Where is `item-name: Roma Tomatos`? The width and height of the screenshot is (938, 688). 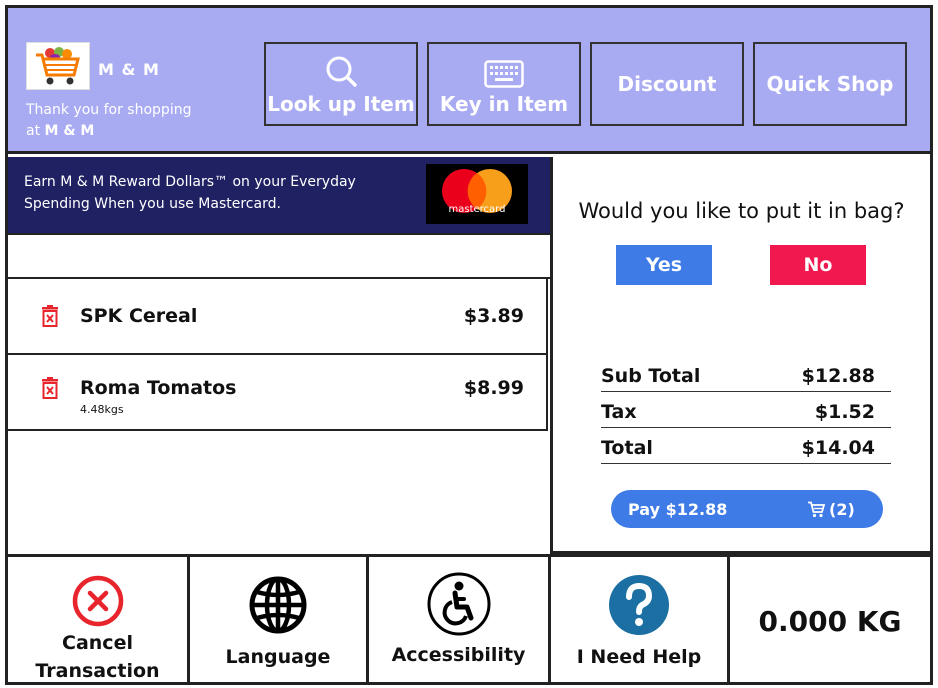
item-name: Roma Tomatos is located at coordinates (158, 388).